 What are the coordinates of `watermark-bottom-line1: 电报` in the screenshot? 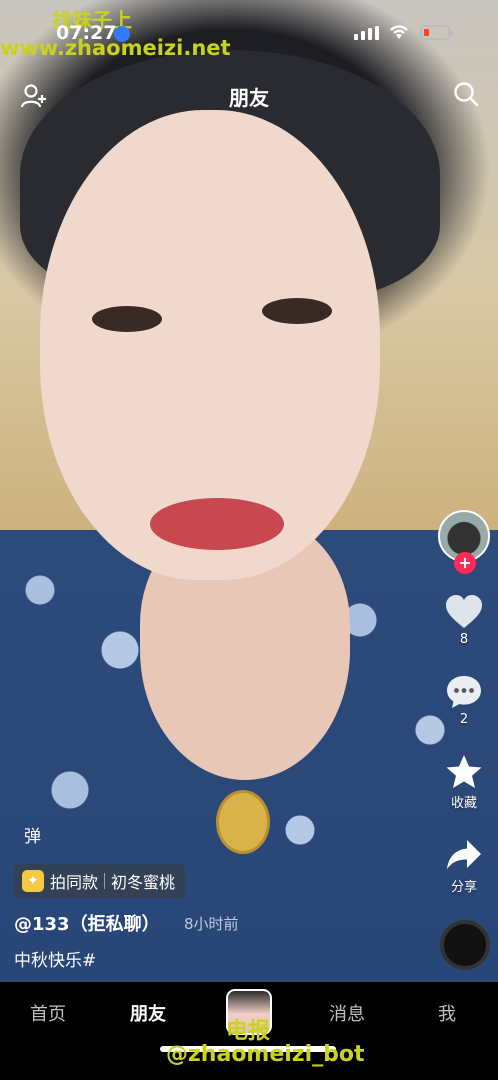 It's located at (248, 1031).